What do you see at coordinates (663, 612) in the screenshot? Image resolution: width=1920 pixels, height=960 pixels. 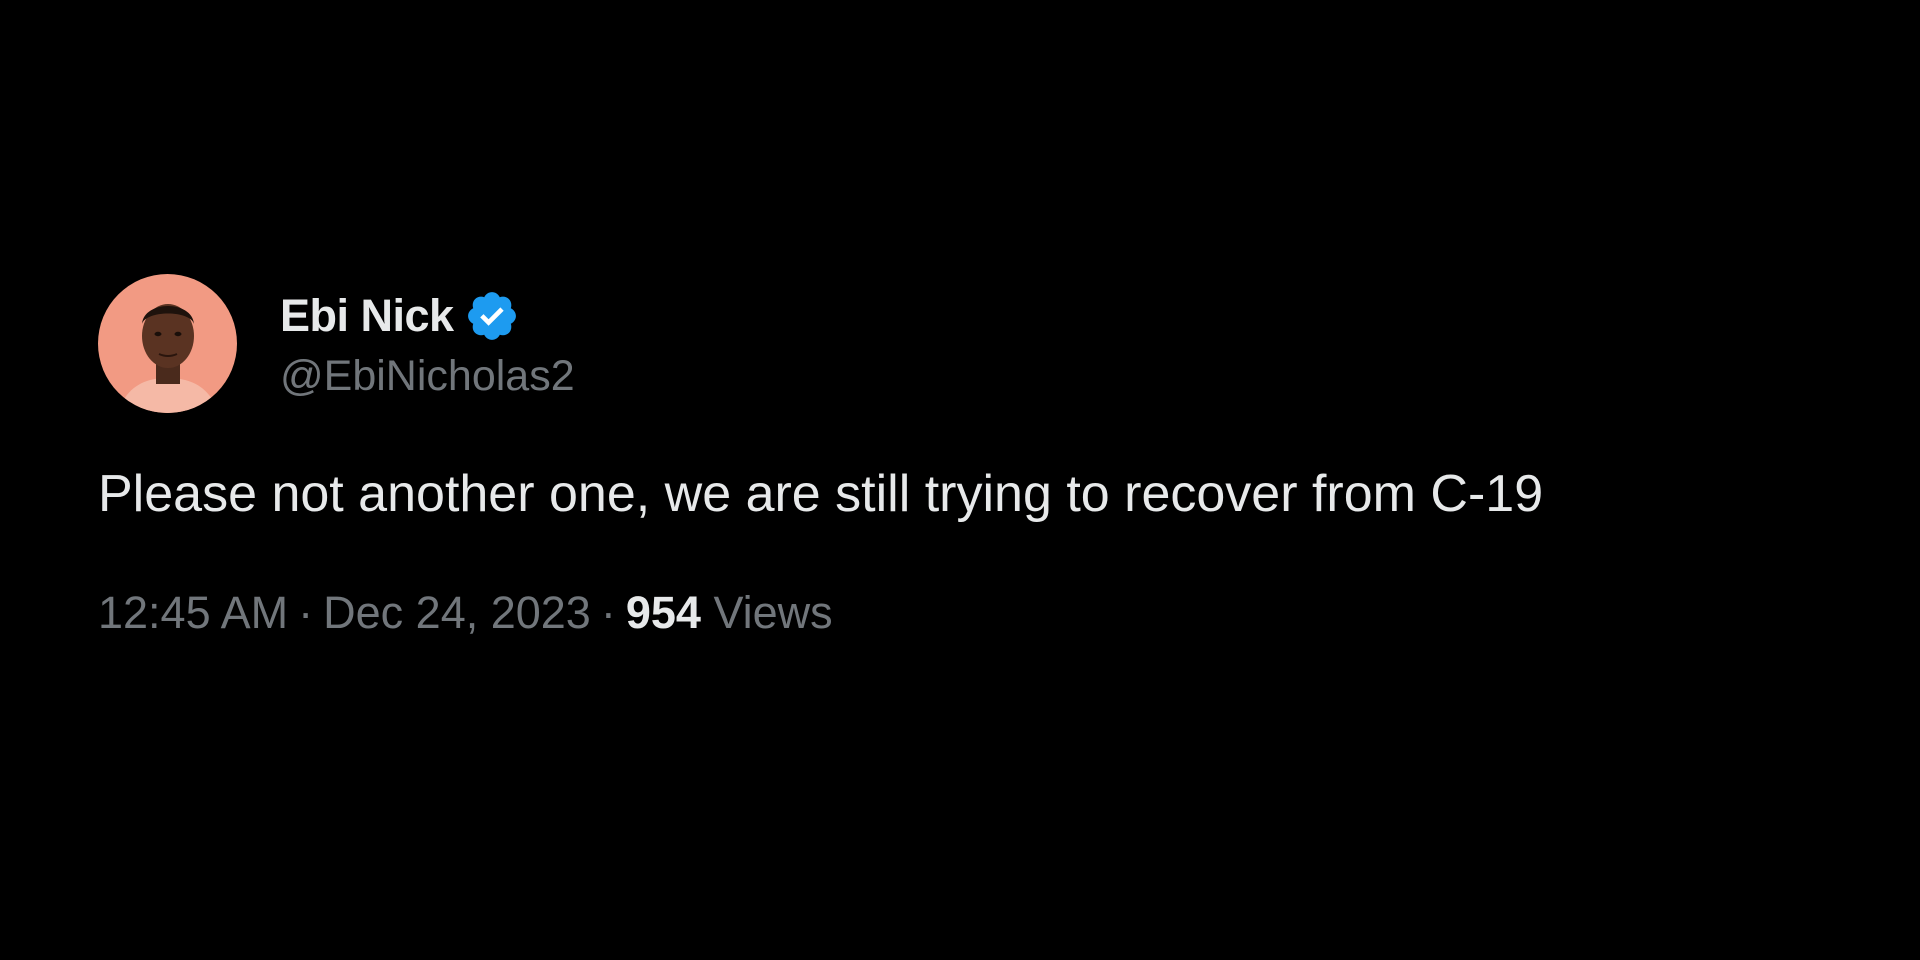 I see `views-count: 954` at bounding box center [663, 612].